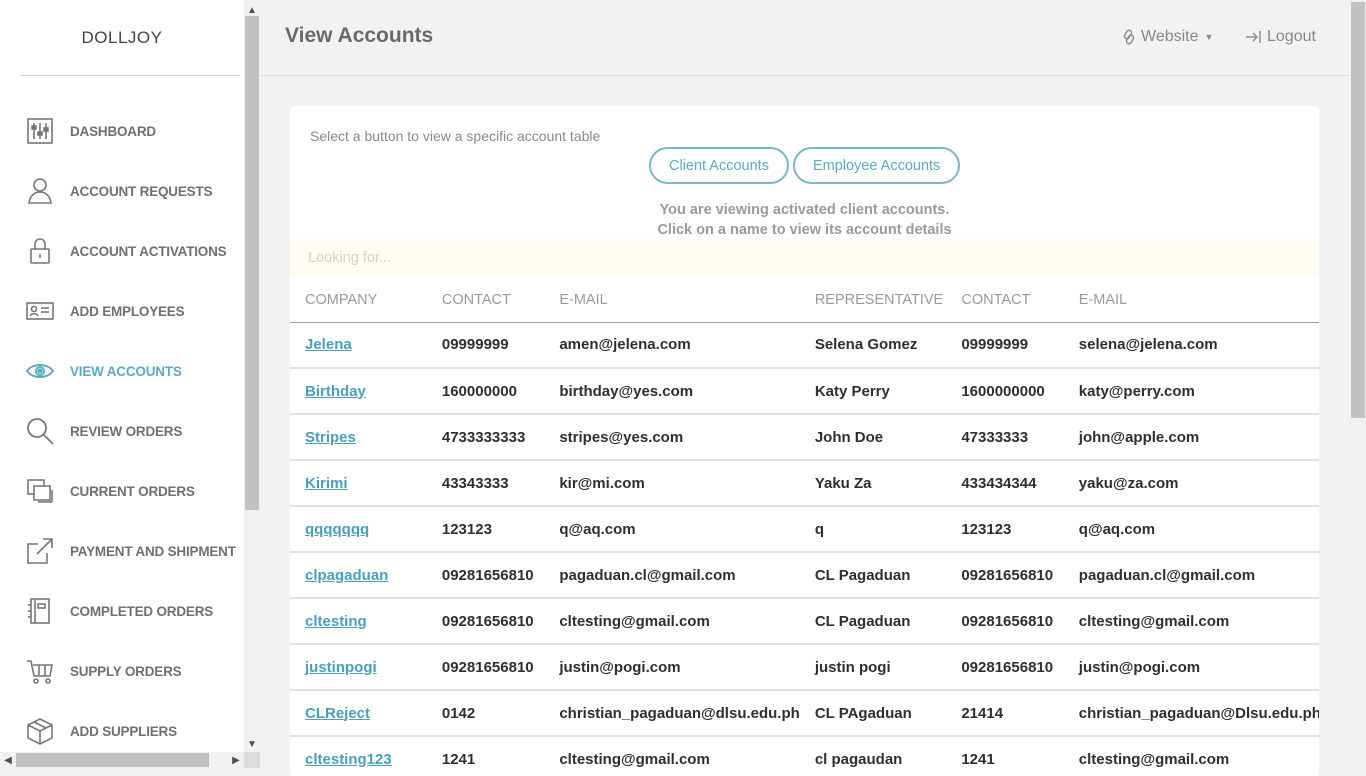 The image size is (1366, 776). Describe the element at coordinates (341, 667) in the screenshot. I see `company-link: justinpogi` at that location.